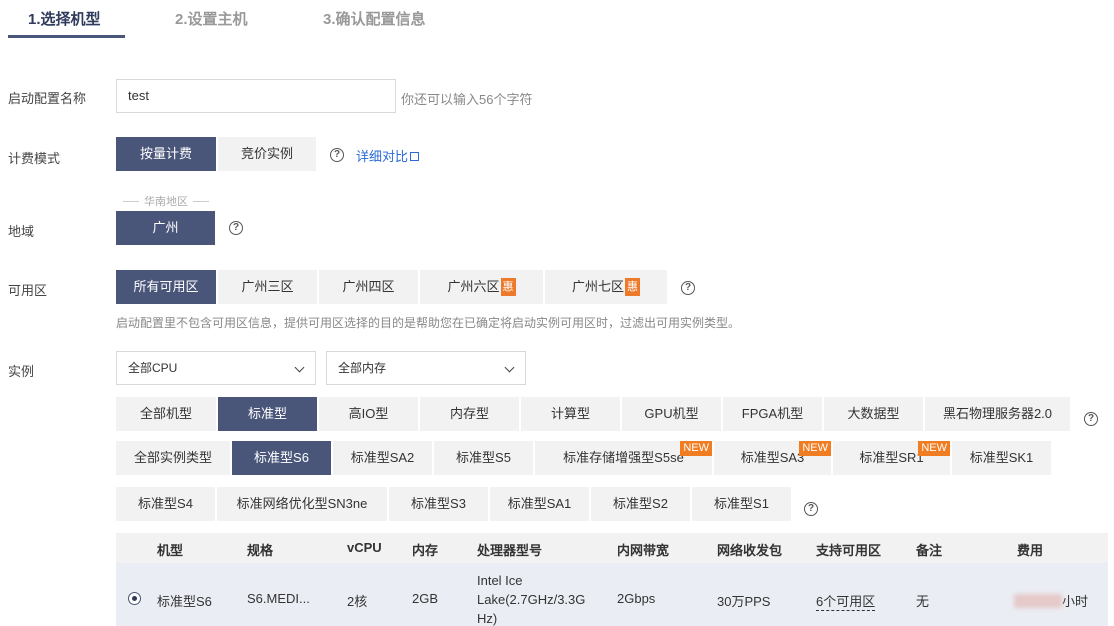 This screenshot has width=1114, height=626. I want to click on zone-gz3-button: 广州三区, so click(268, 287).